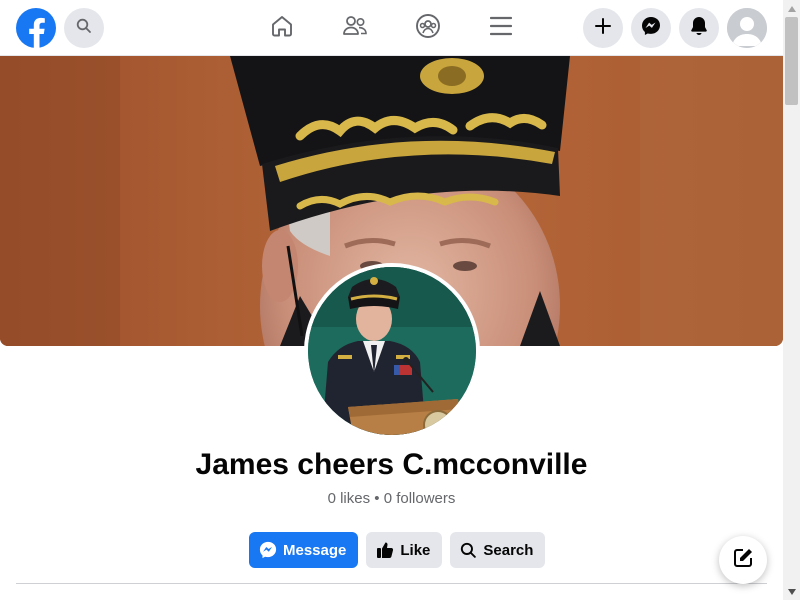 Image resolution: width=800 pixels, height=600 pixels. Describe the element at coordinates (385, 550) in the screenshot. I see `thumbs-up-icon` at that location.